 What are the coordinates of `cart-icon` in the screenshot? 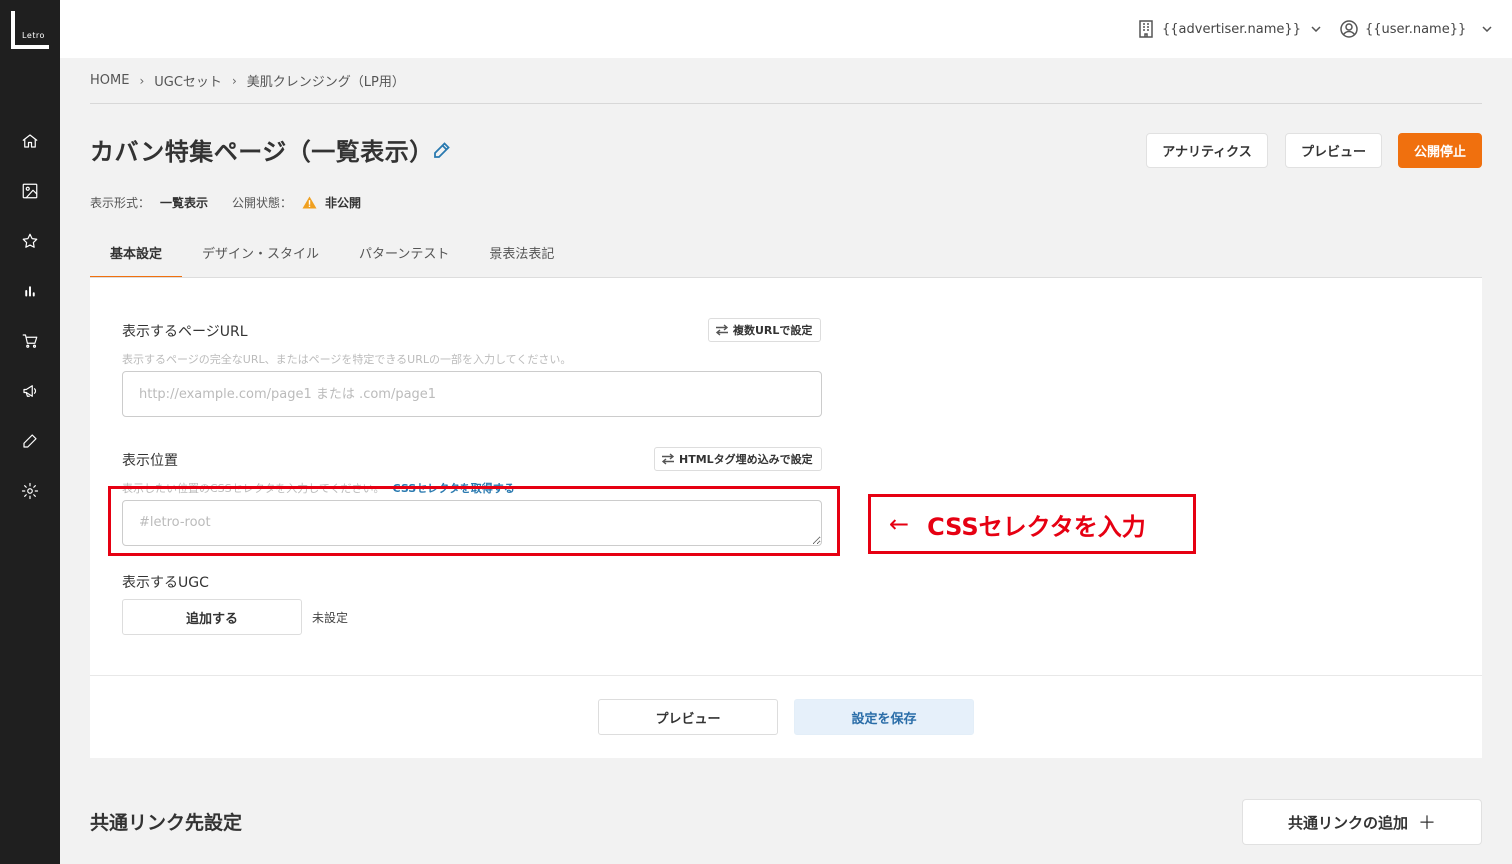 It's located at (30, 341).